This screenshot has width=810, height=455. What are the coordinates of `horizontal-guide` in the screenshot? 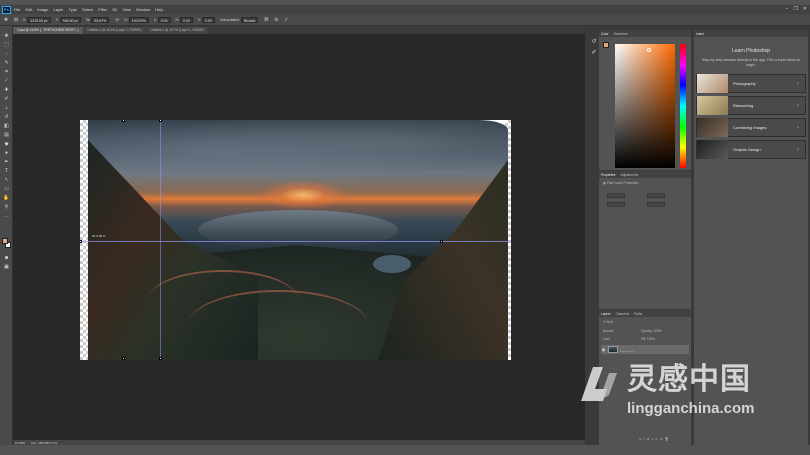 It's located at (295, 241).